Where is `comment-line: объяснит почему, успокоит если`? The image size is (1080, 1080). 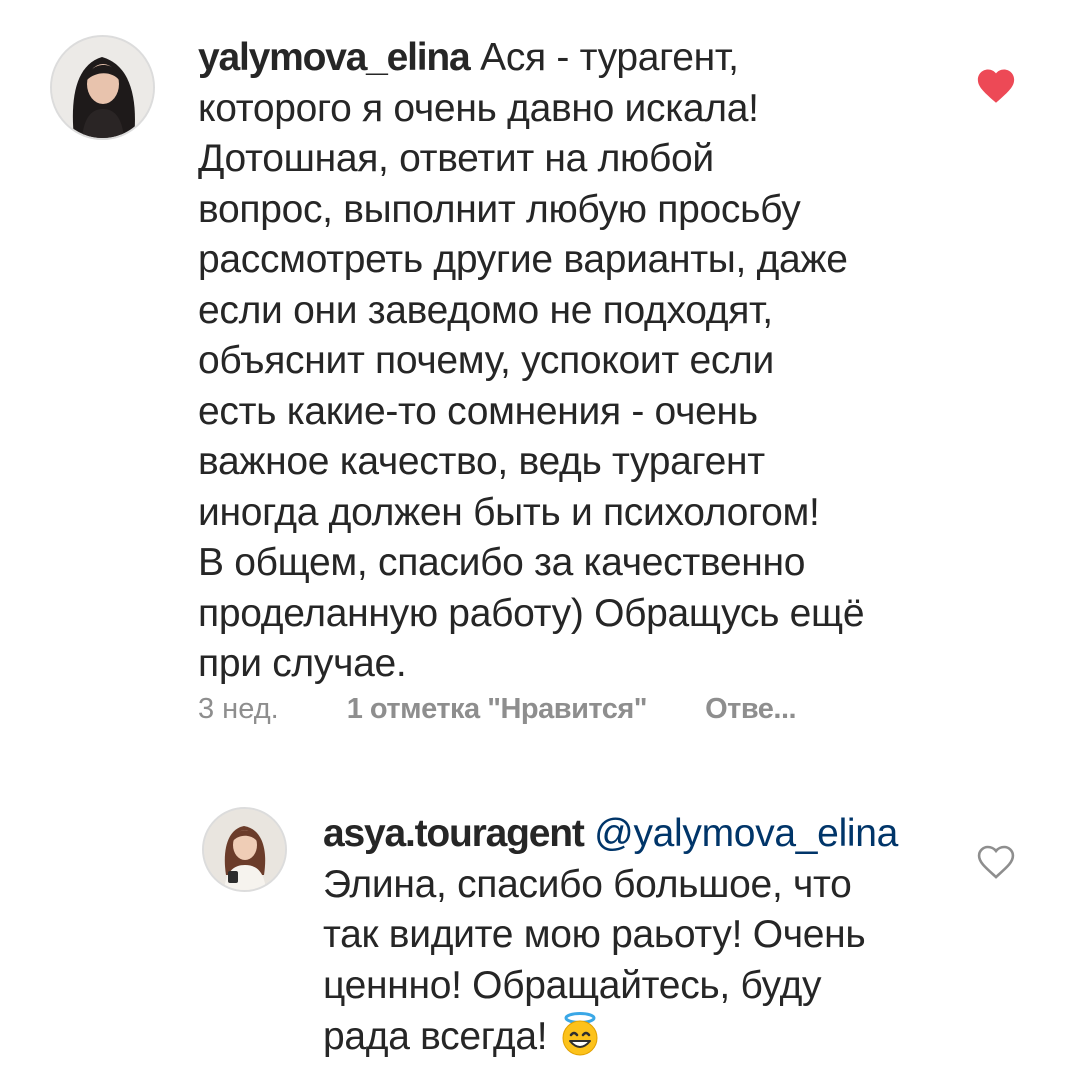
comment-line: объяснит почему, успокоит если is located at coordinates (486, 360).